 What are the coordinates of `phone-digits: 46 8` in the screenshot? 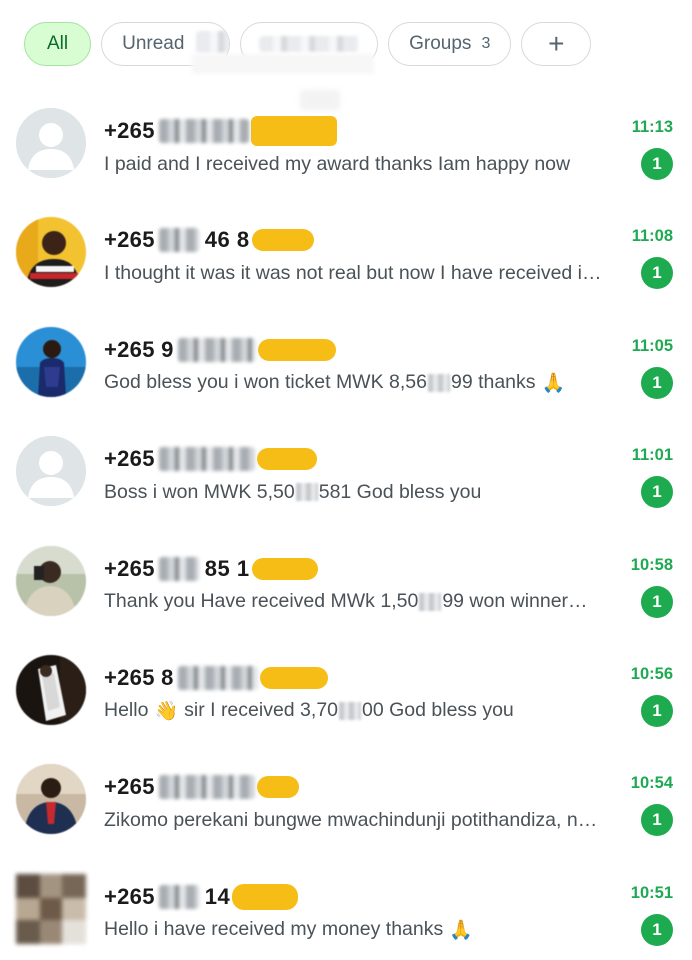 It's located at (227, 240).